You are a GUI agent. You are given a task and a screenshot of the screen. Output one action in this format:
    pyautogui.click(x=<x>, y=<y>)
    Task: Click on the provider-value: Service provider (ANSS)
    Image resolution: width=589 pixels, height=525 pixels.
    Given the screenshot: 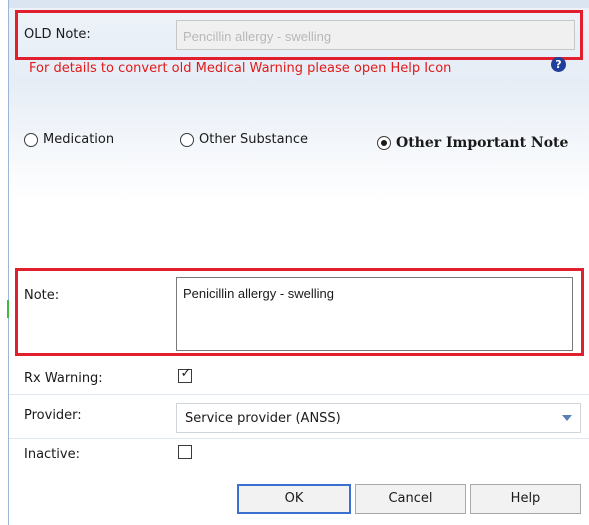 What is the action you would take?
    pyautogui.click(x=263, y=418)
    